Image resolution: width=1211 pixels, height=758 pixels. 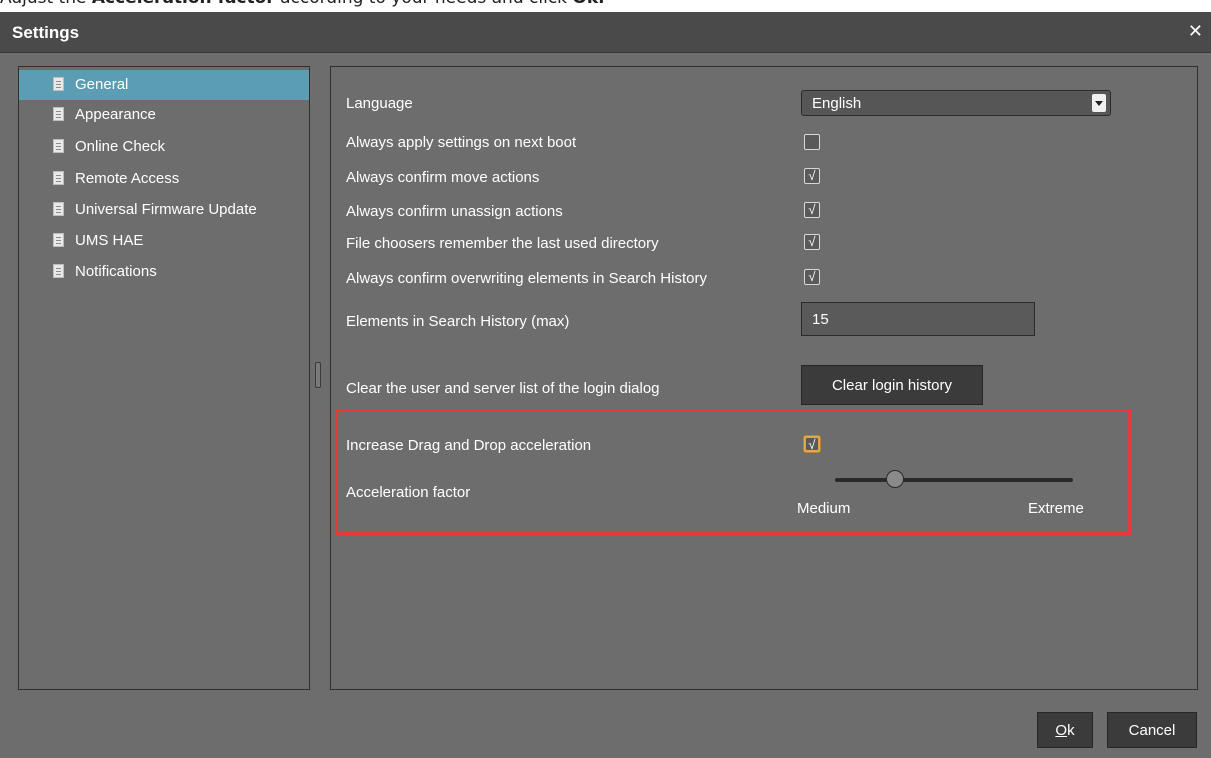 I want to click on sidebar-item-label: Online Check, so click(x=120, y=146).